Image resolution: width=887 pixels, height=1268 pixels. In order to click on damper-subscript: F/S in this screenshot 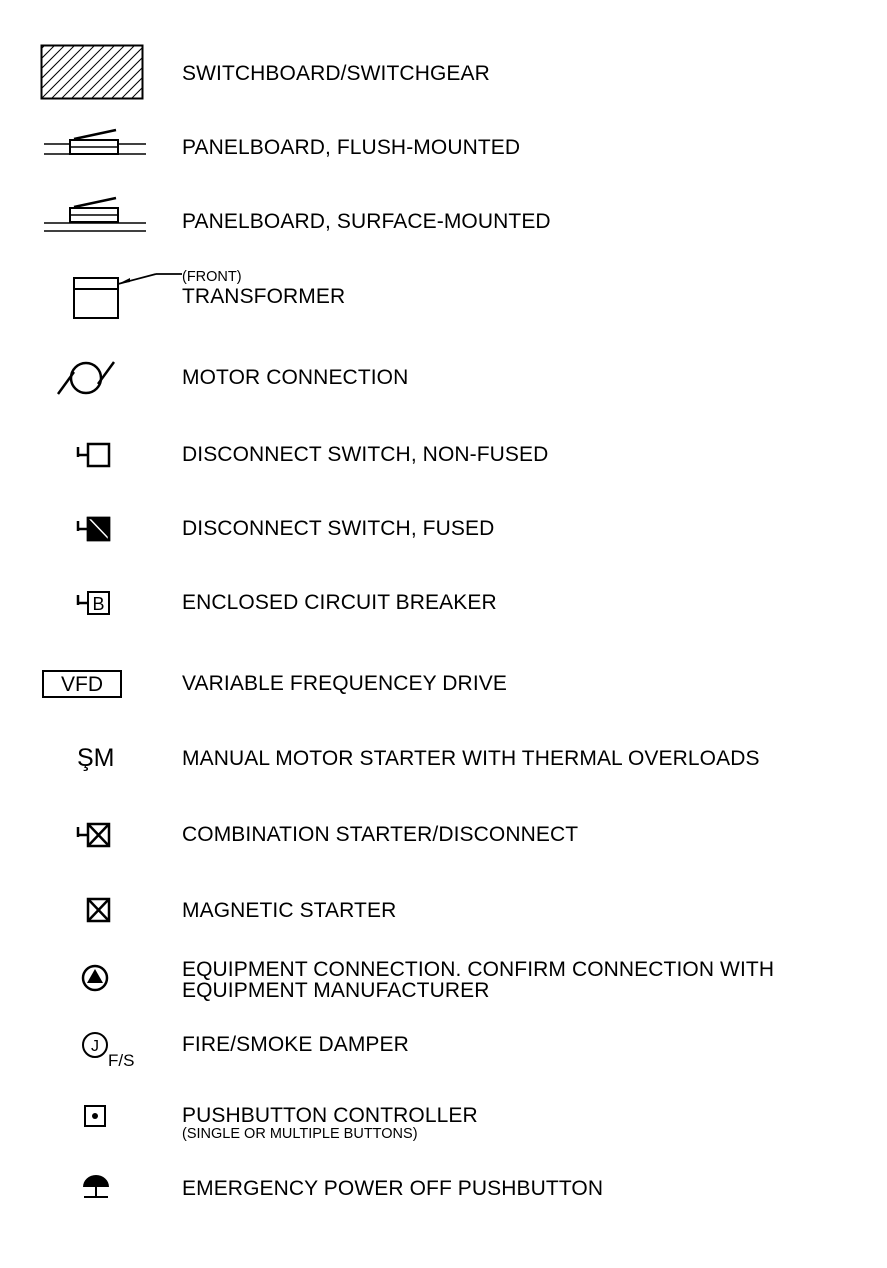, I will do `click(121, 1060)`.